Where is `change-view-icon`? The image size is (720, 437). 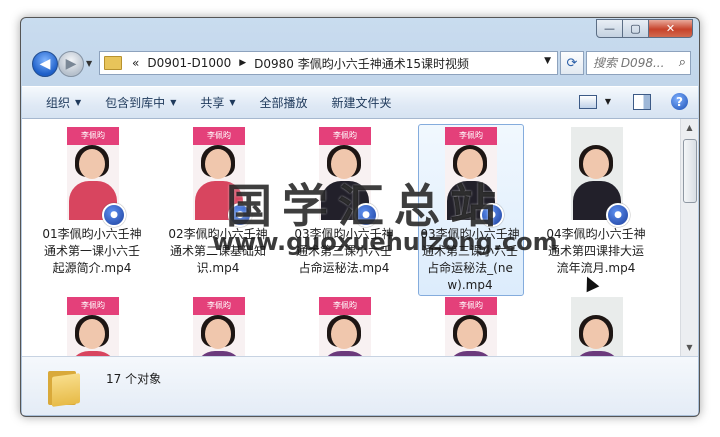
change-view-icon is located at coordinates (587, 101).